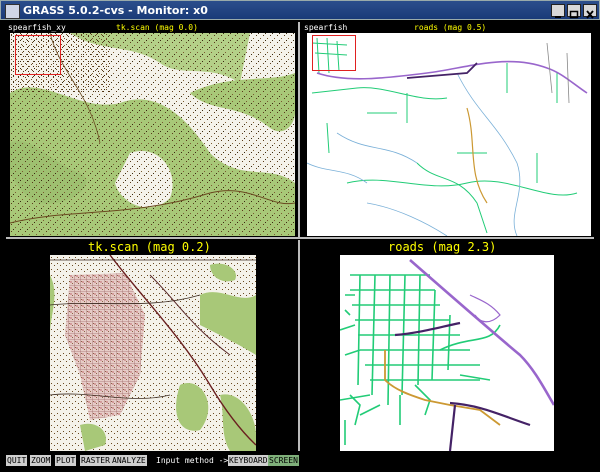 Image resolution: width=600 pixels, height=472 pixels. Describe the element at coordinates (450, 27) in the screenshot. I see `panel-label: roads (mag 0.5)` at that location.